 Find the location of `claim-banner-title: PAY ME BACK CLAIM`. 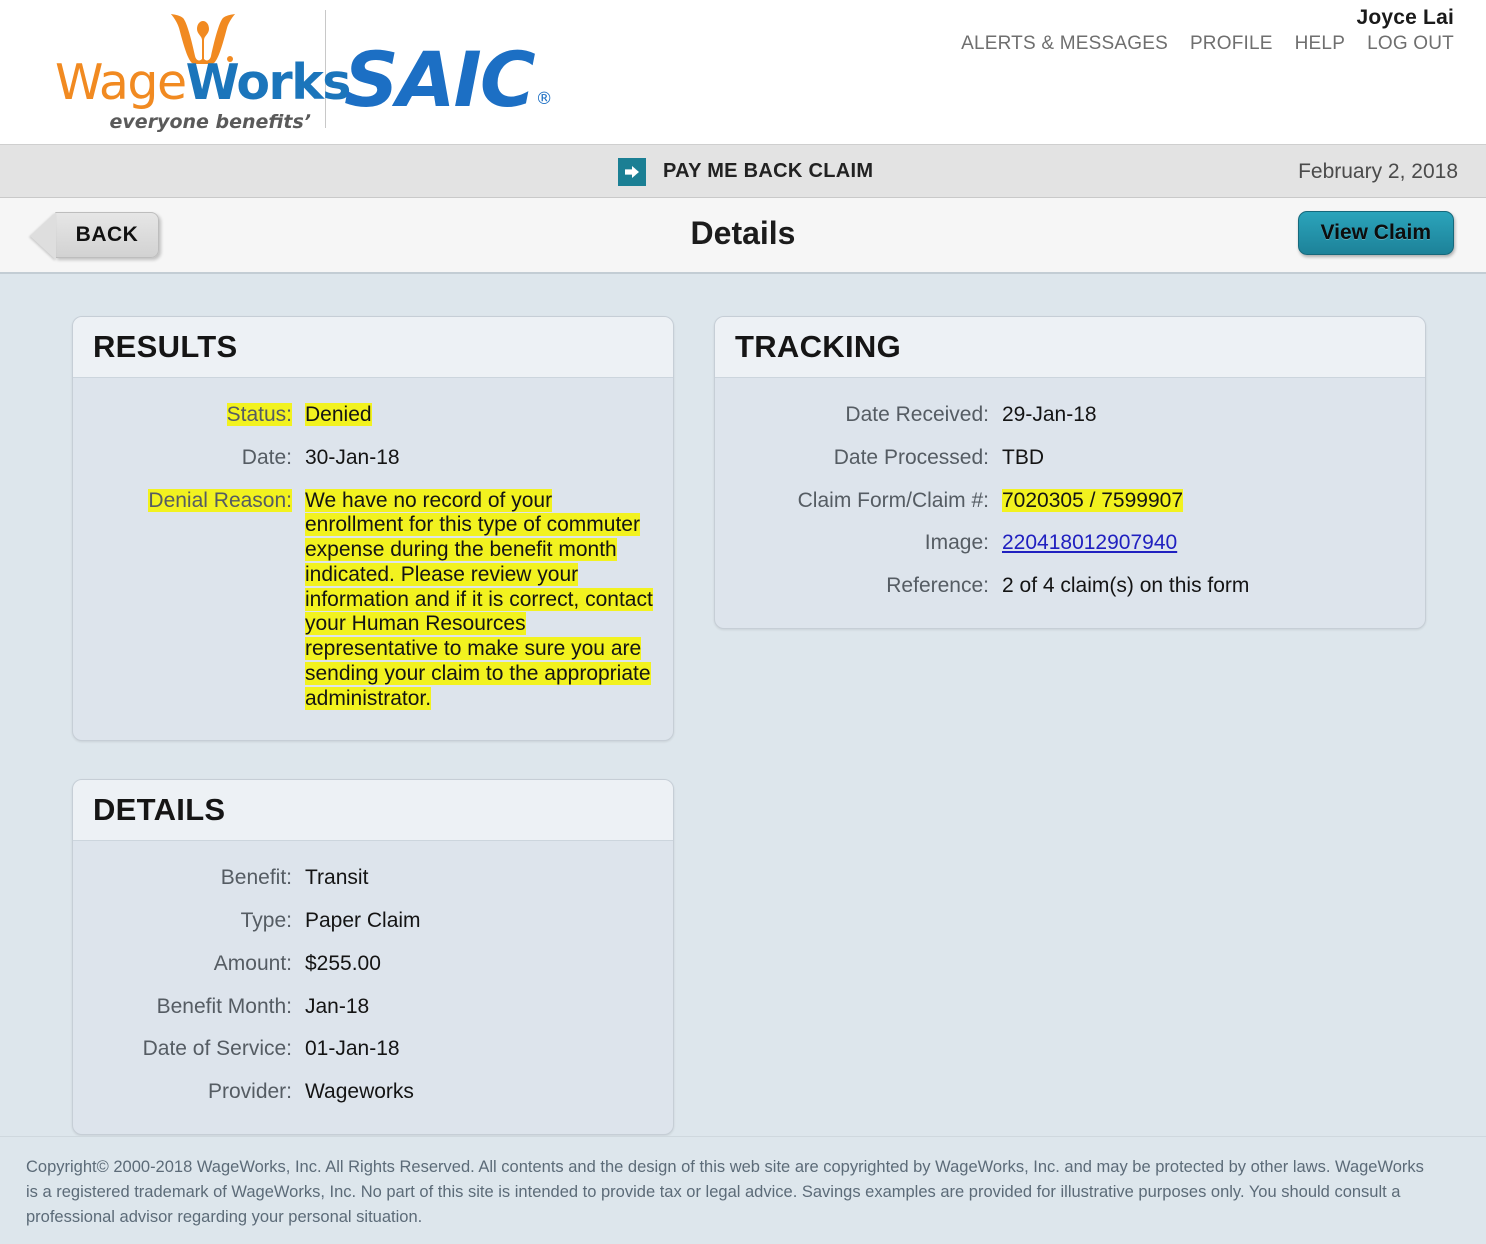

claim-banner-title: PAY ME BACK CLAIM is located at coordinates (768, 171).